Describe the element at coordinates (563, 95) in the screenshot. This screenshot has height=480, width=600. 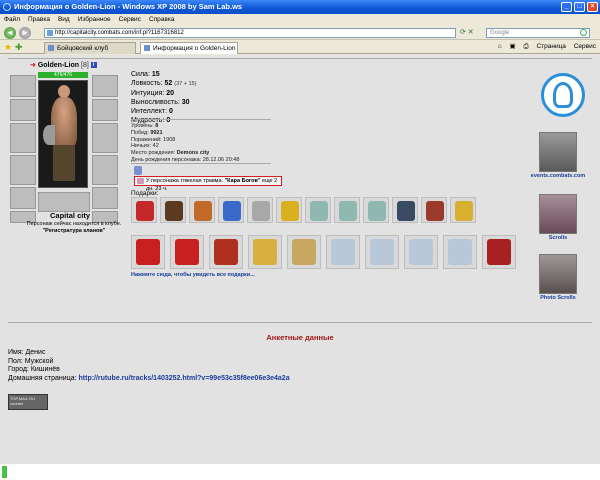
I see `events-logo-icon` at that location.